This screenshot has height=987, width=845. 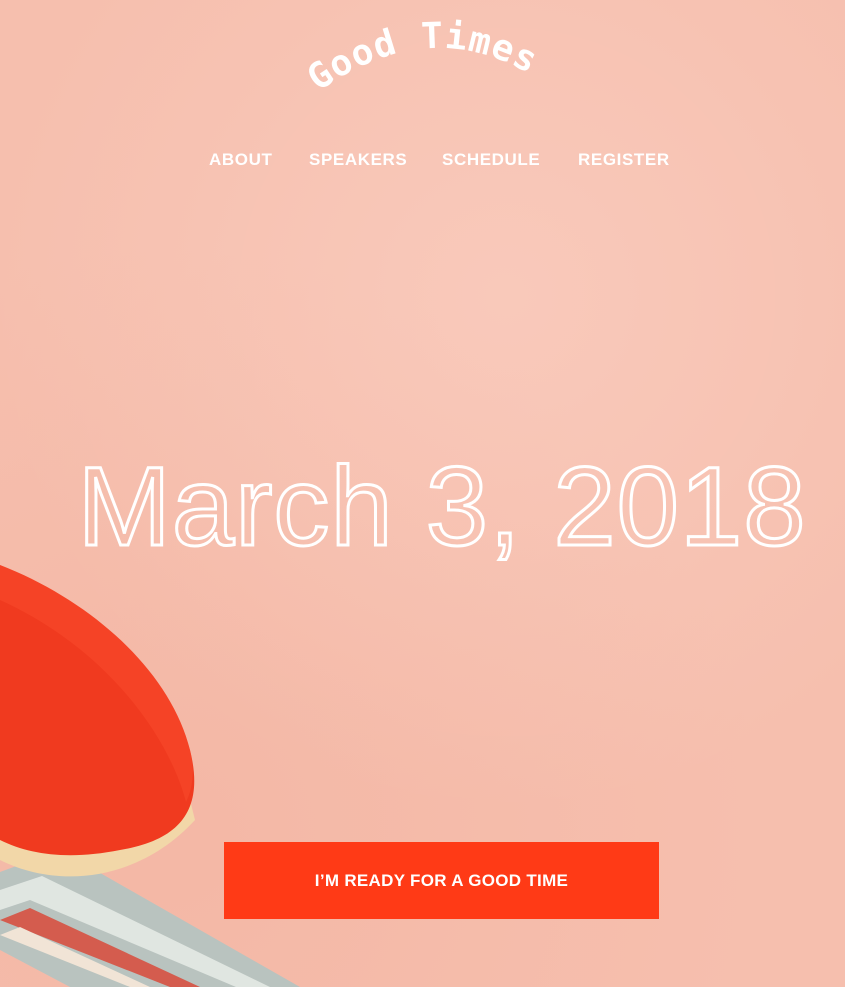 I want to click on register-cta-button: I’M READY FOR A GOOD TIME, so click(x=441, y=880).